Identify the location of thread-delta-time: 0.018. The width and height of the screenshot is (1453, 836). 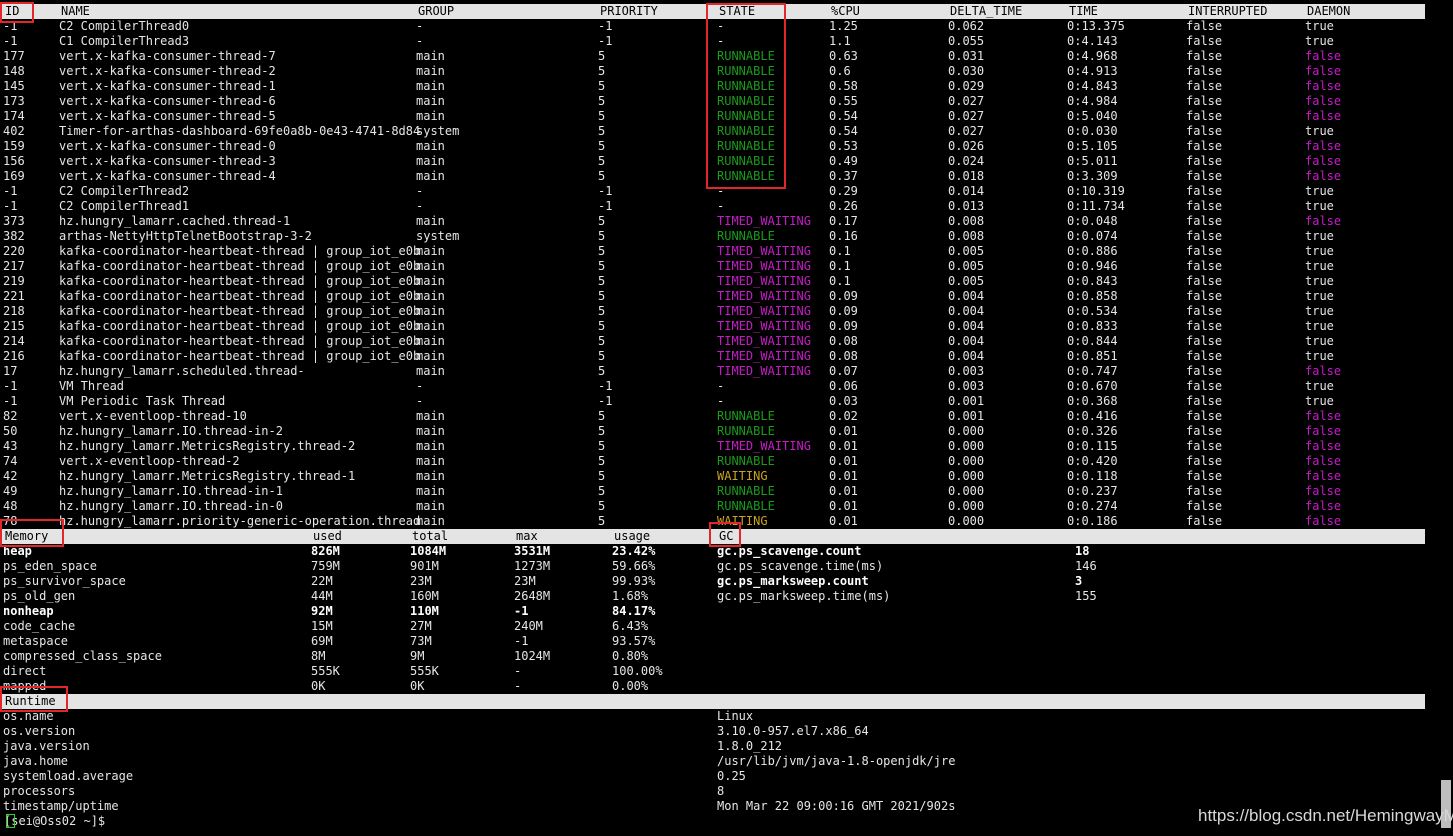
(966, 176).